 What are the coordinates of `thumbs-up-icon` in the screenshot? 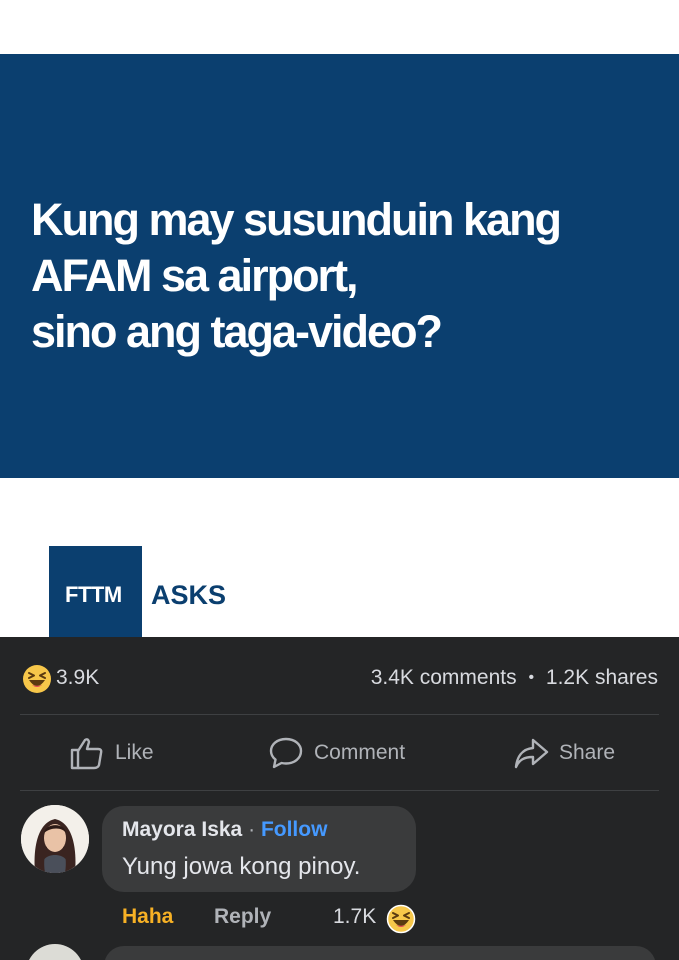 It's located at (86, 754).